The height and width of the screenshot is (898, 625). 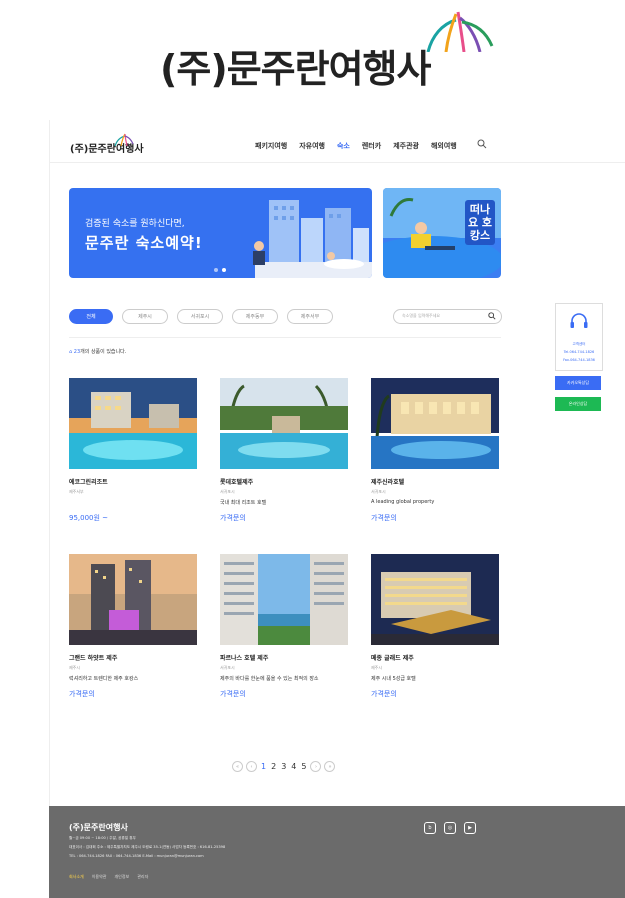 I want to click on kakao-consult-button: 카카오톡상담, so click(x=578, y=383).